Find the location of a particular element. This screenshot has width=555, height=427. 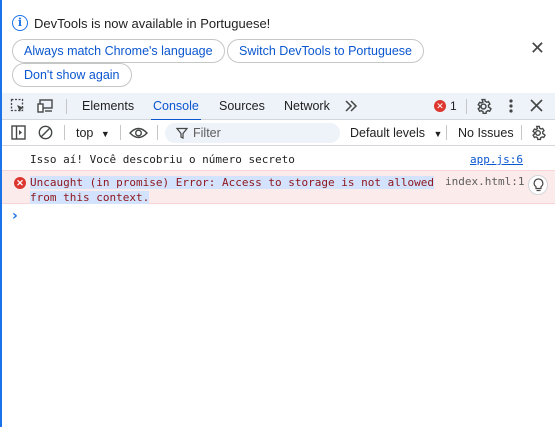

tab-console: Console is located at coordinates (176, 107).